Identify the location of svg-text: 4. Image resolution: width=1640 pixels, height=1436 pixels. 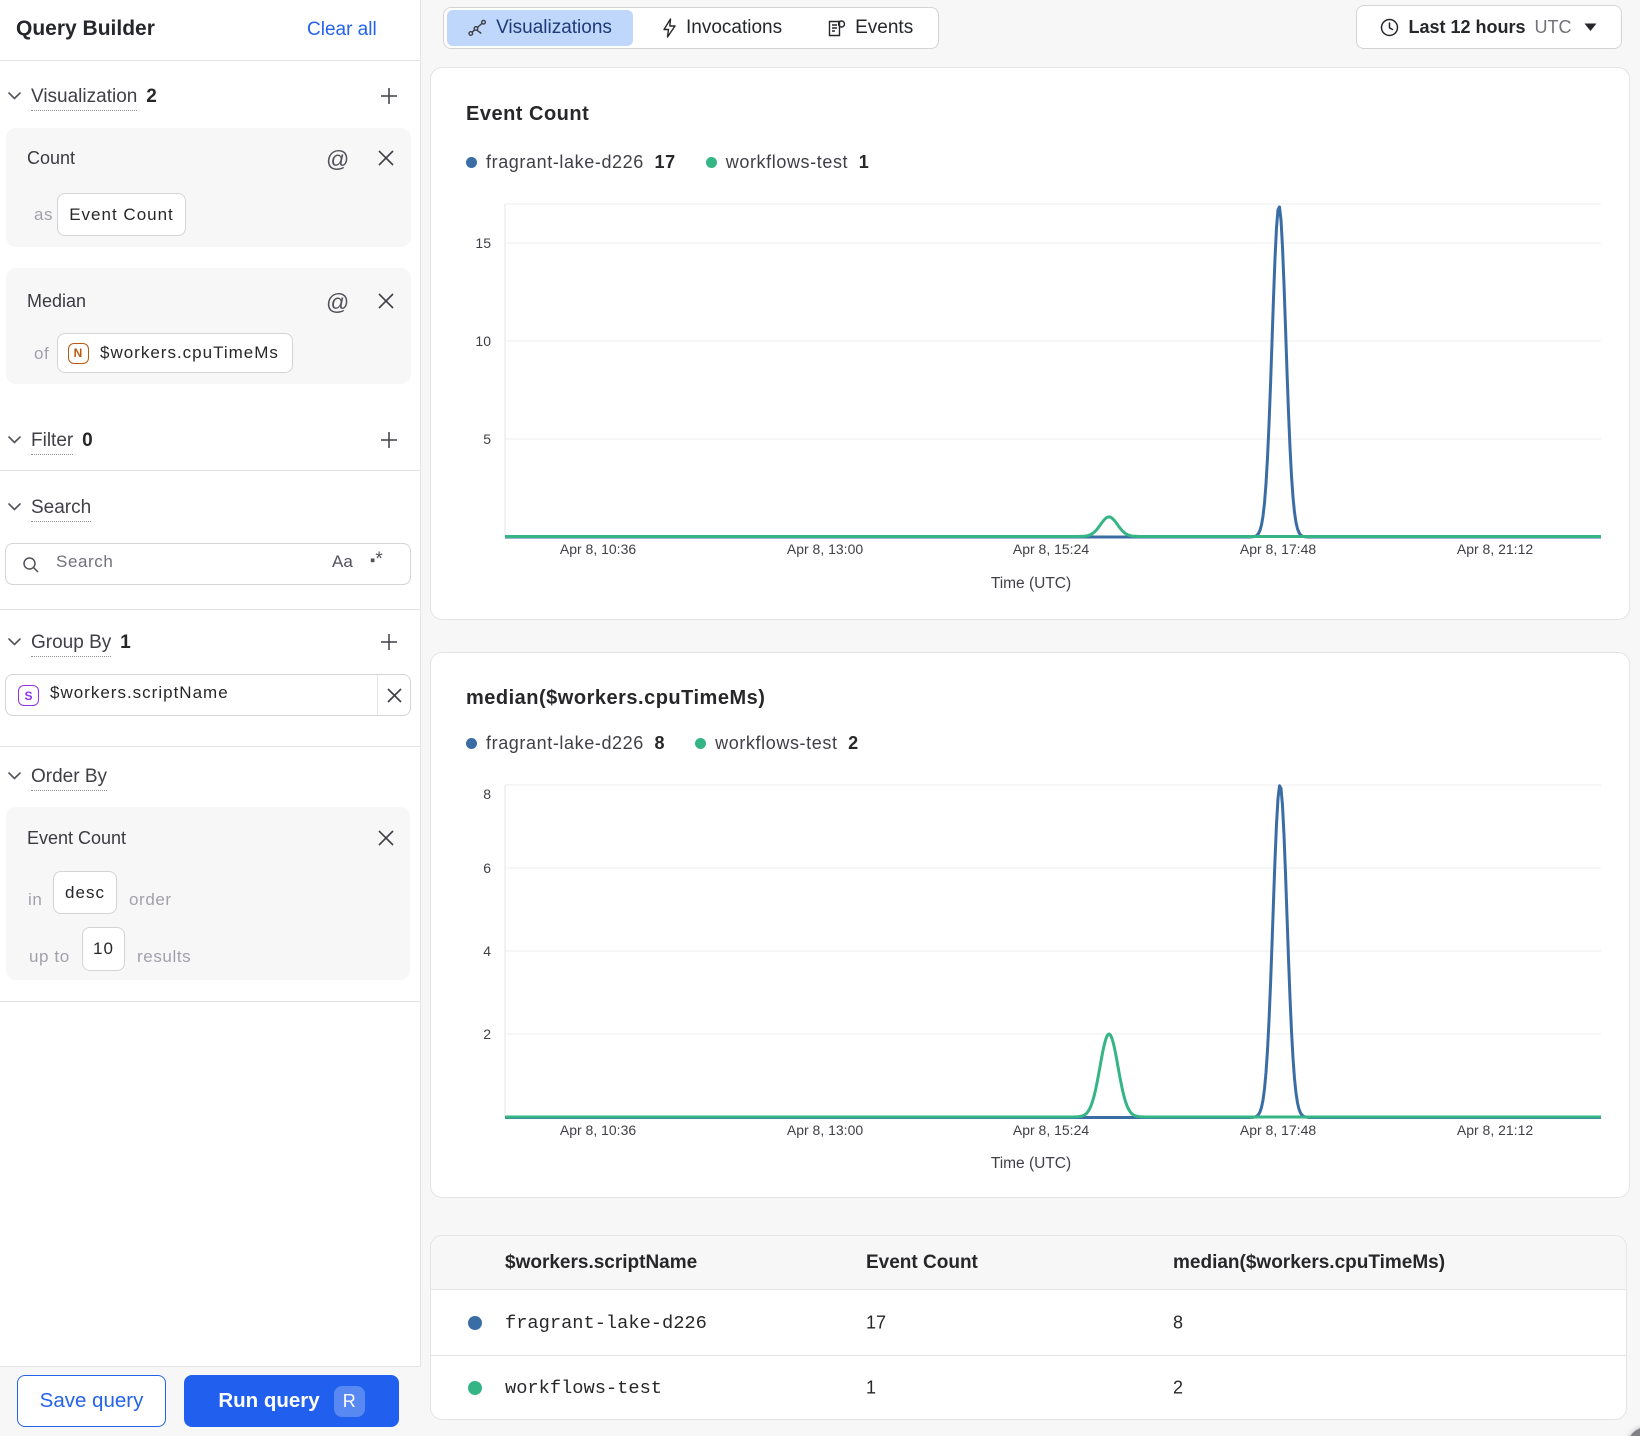
(487, 951).